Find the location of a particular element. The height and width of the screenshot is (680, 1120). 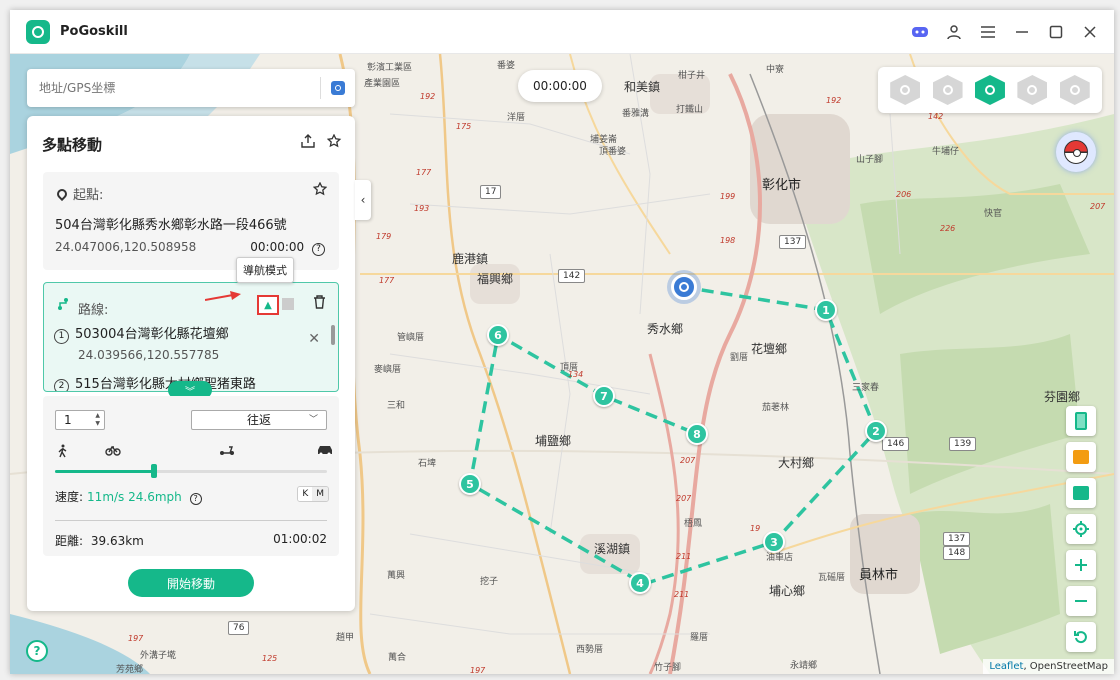

route-scrollbar is located at coordinates (333, 335).